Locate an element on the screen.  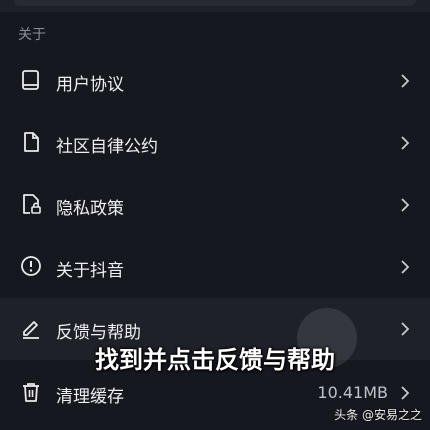
watermark: 头条 @安易之之 is located at coordinates (378, 415).